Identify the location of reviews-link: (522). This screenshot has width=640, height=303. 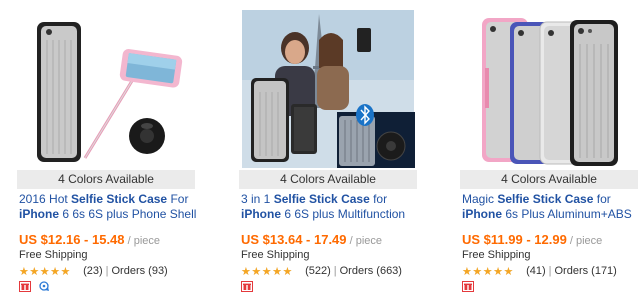
(318, 271).